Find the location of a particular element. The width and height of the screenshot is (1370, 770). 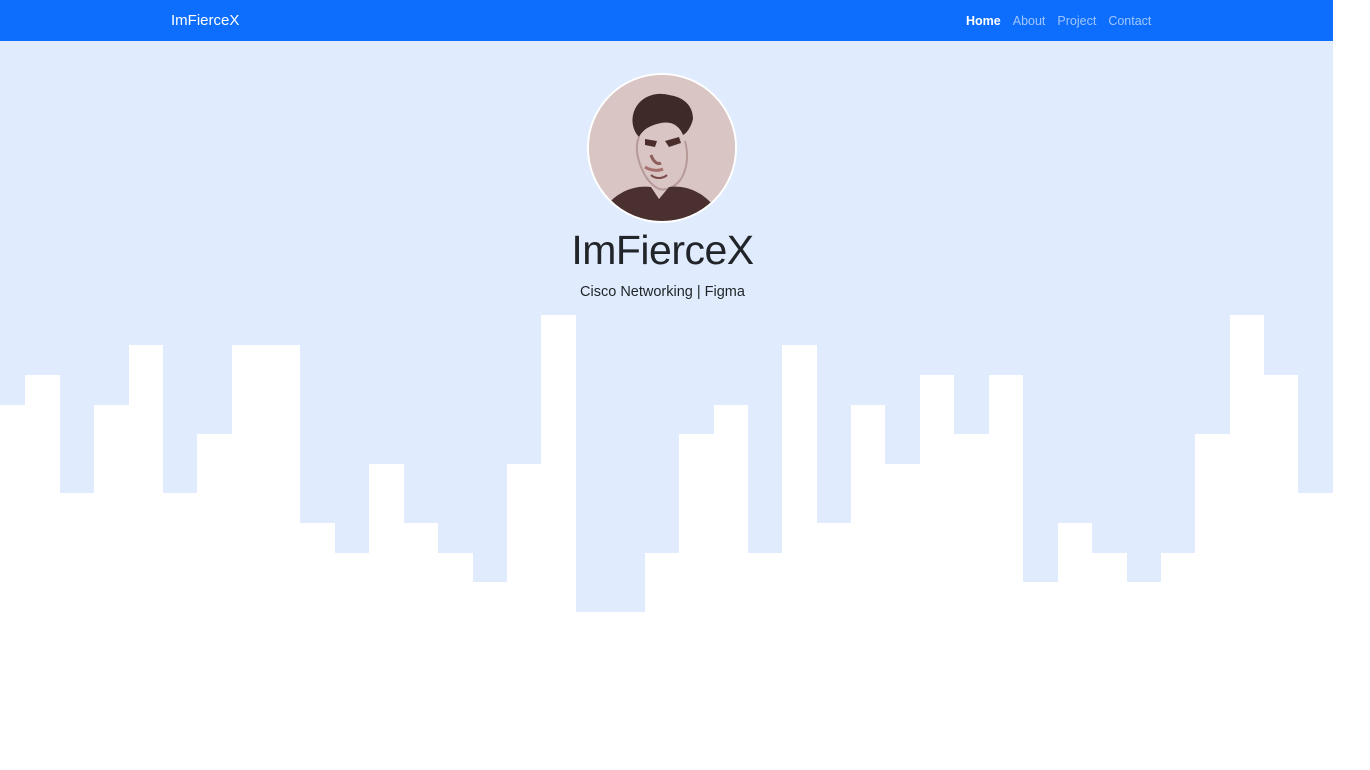

profile-photo is located at coordinates (662, 148).